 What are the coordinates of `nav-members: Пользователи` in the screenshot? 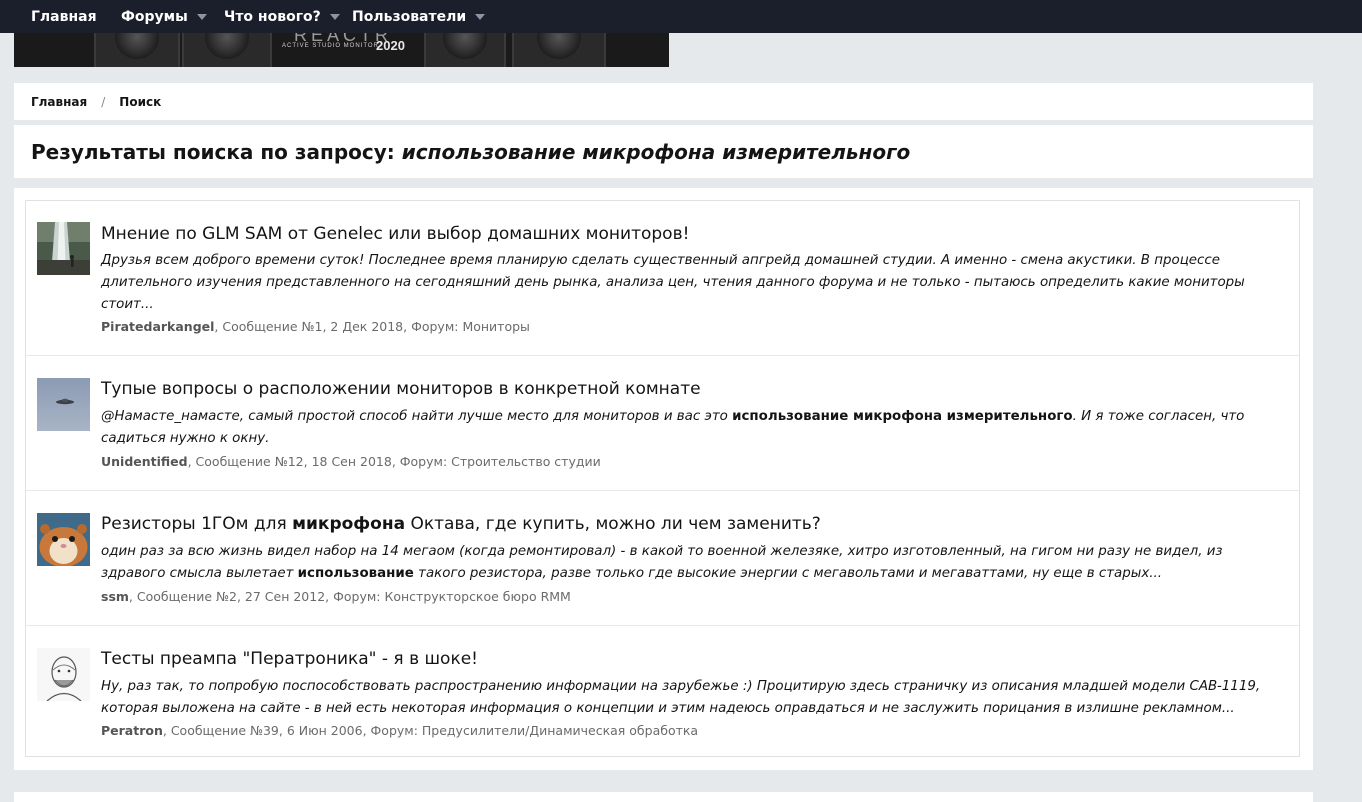 It's located at (419, 16).